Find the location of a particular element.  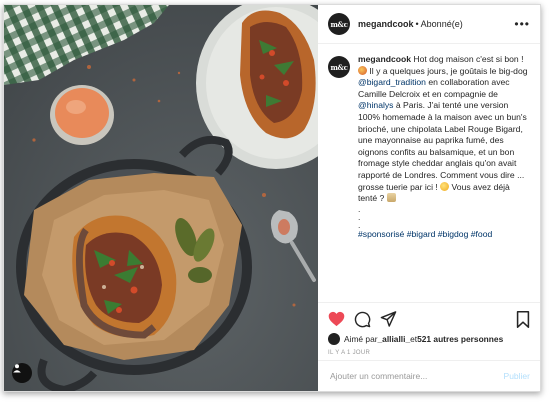

caption-avatar: m&c is located at coordinates (339, 67).